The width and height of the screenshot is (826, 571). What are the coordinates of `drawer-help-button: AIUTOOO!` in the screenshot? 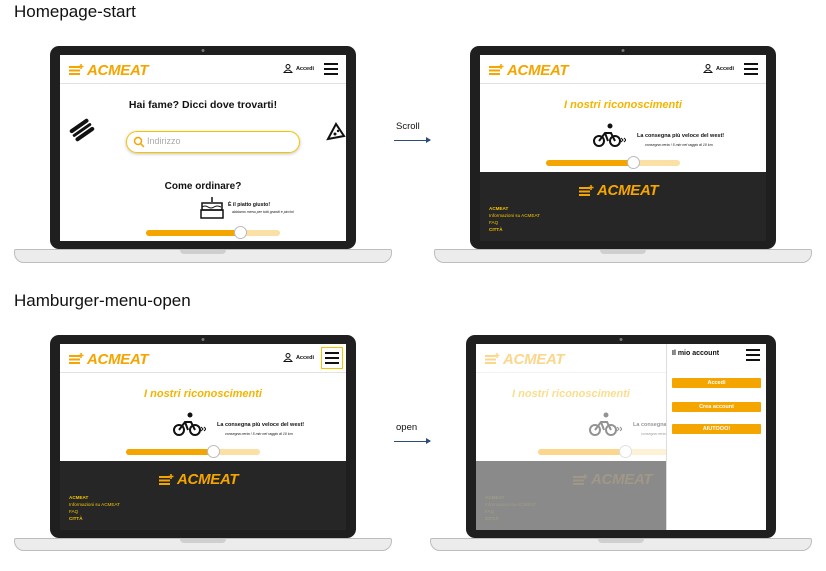 It's located at (716, 429).